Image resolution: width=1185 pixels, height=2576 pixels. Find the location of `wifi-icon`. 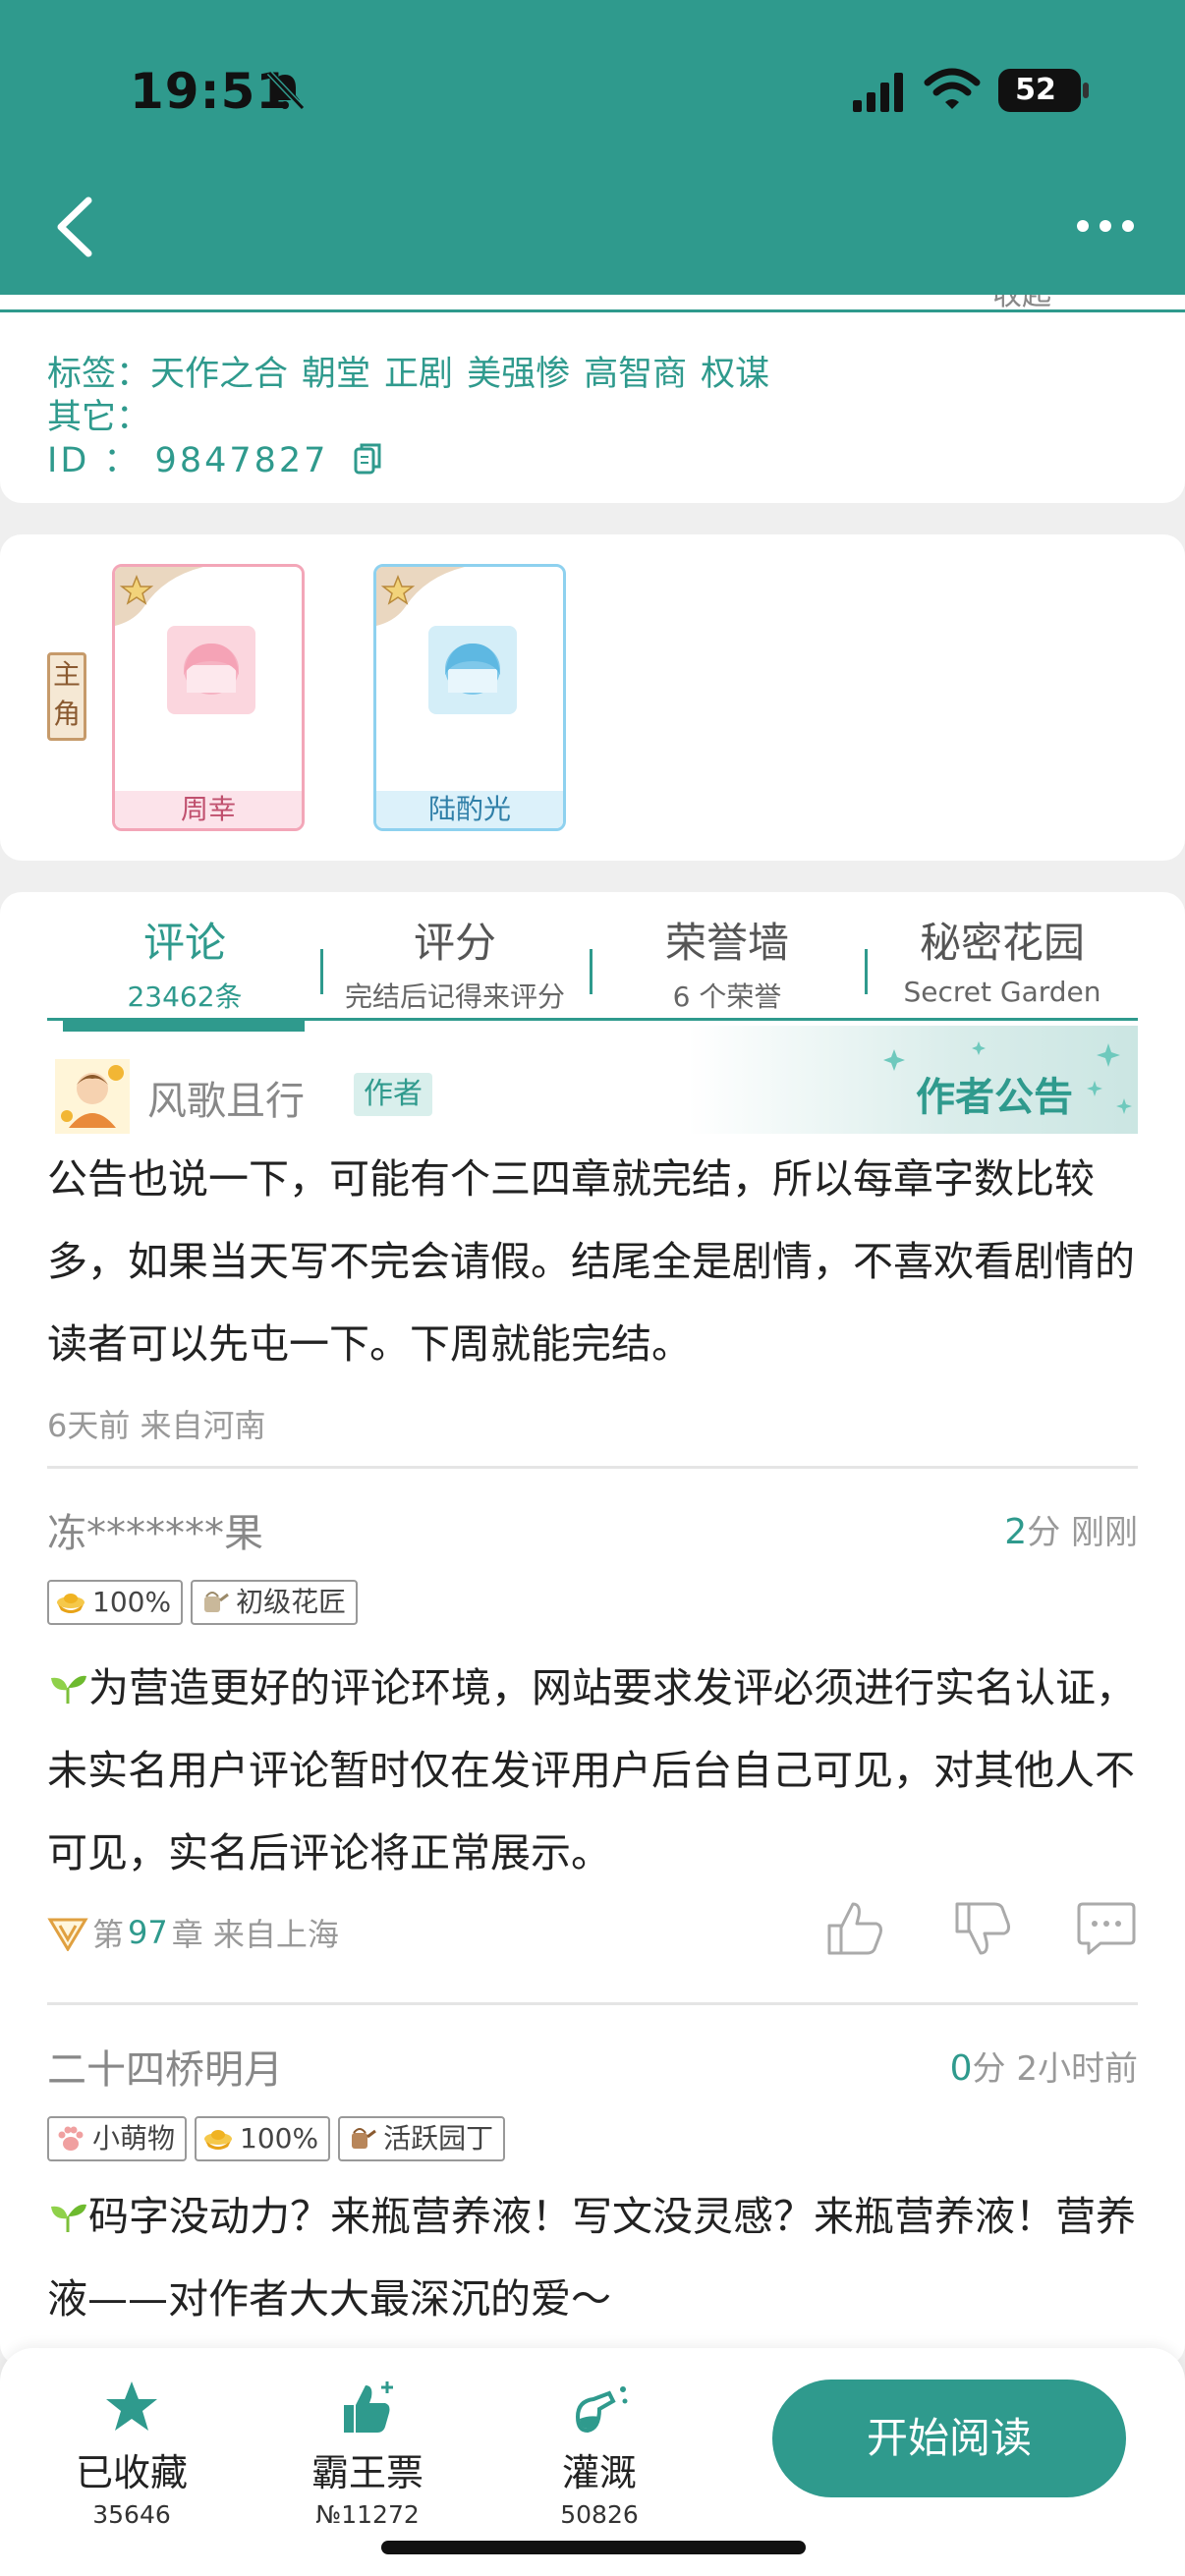

wifi-icon is located at coordinates (953, 88).